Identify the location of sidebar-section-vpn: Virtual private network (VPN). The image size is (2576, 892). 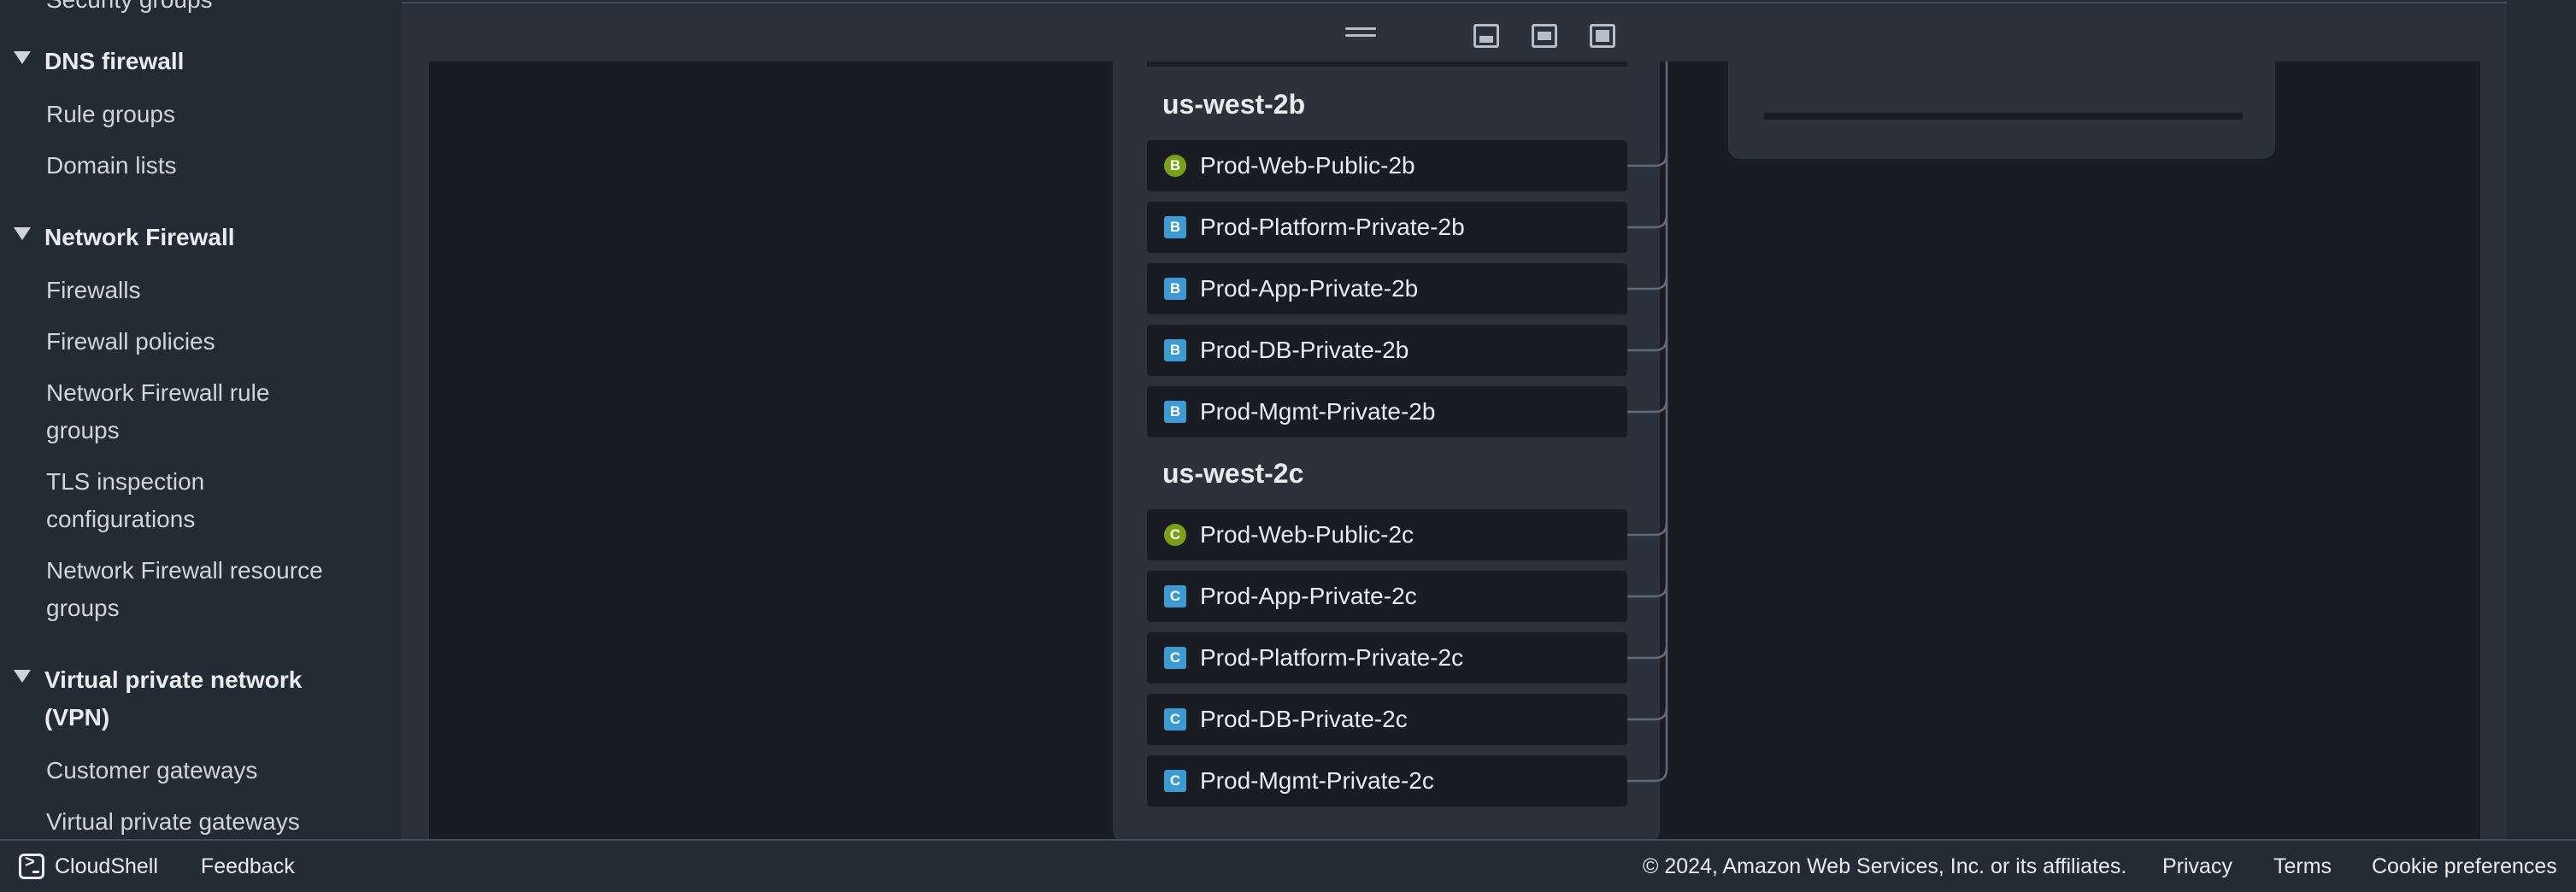
(174, 698).